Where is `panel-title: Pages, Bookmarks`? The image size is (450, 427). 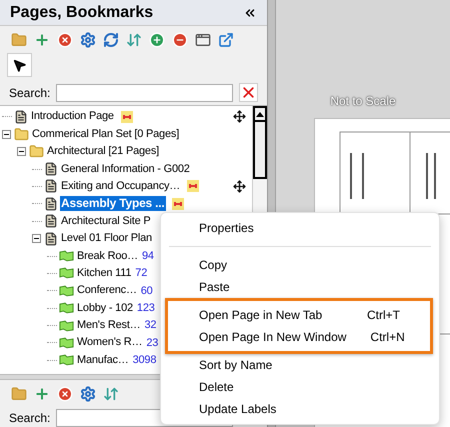 panel-title: Pages, Bookmarks is located at coordinates (82, 12).